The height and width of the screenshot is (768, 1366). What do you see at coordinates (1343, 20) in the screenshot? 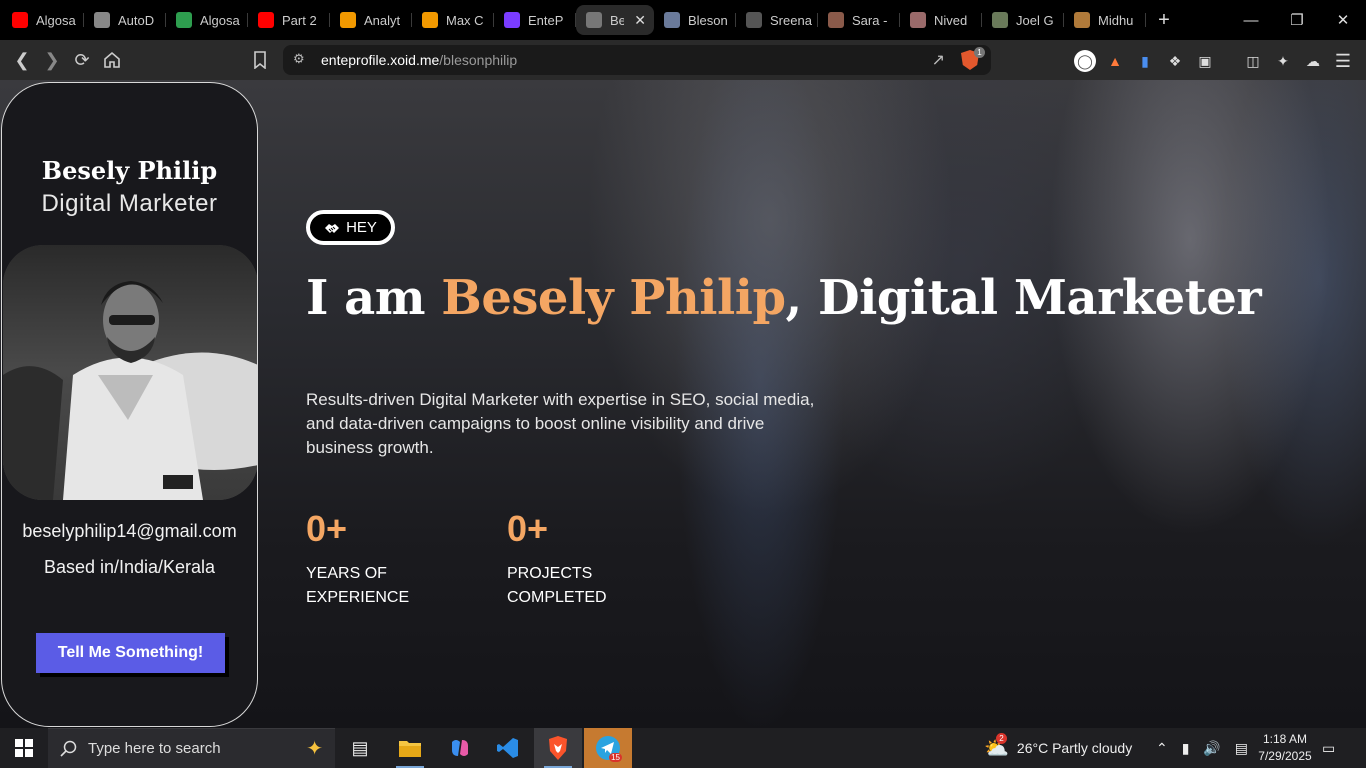
I see `close-window-button: ✕` at bounding box center [1343, 20].